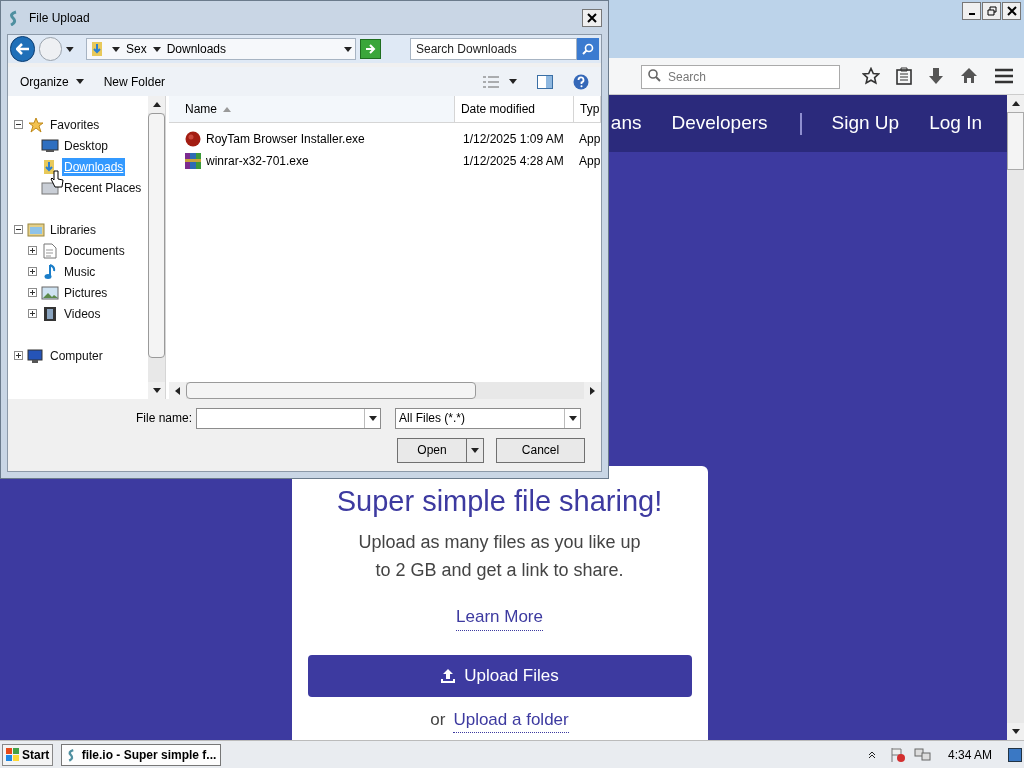  What do you see at coordinates (897, 754) in the screenshot?
I see `flag-warning-icon` at bounding box center [897, 754].